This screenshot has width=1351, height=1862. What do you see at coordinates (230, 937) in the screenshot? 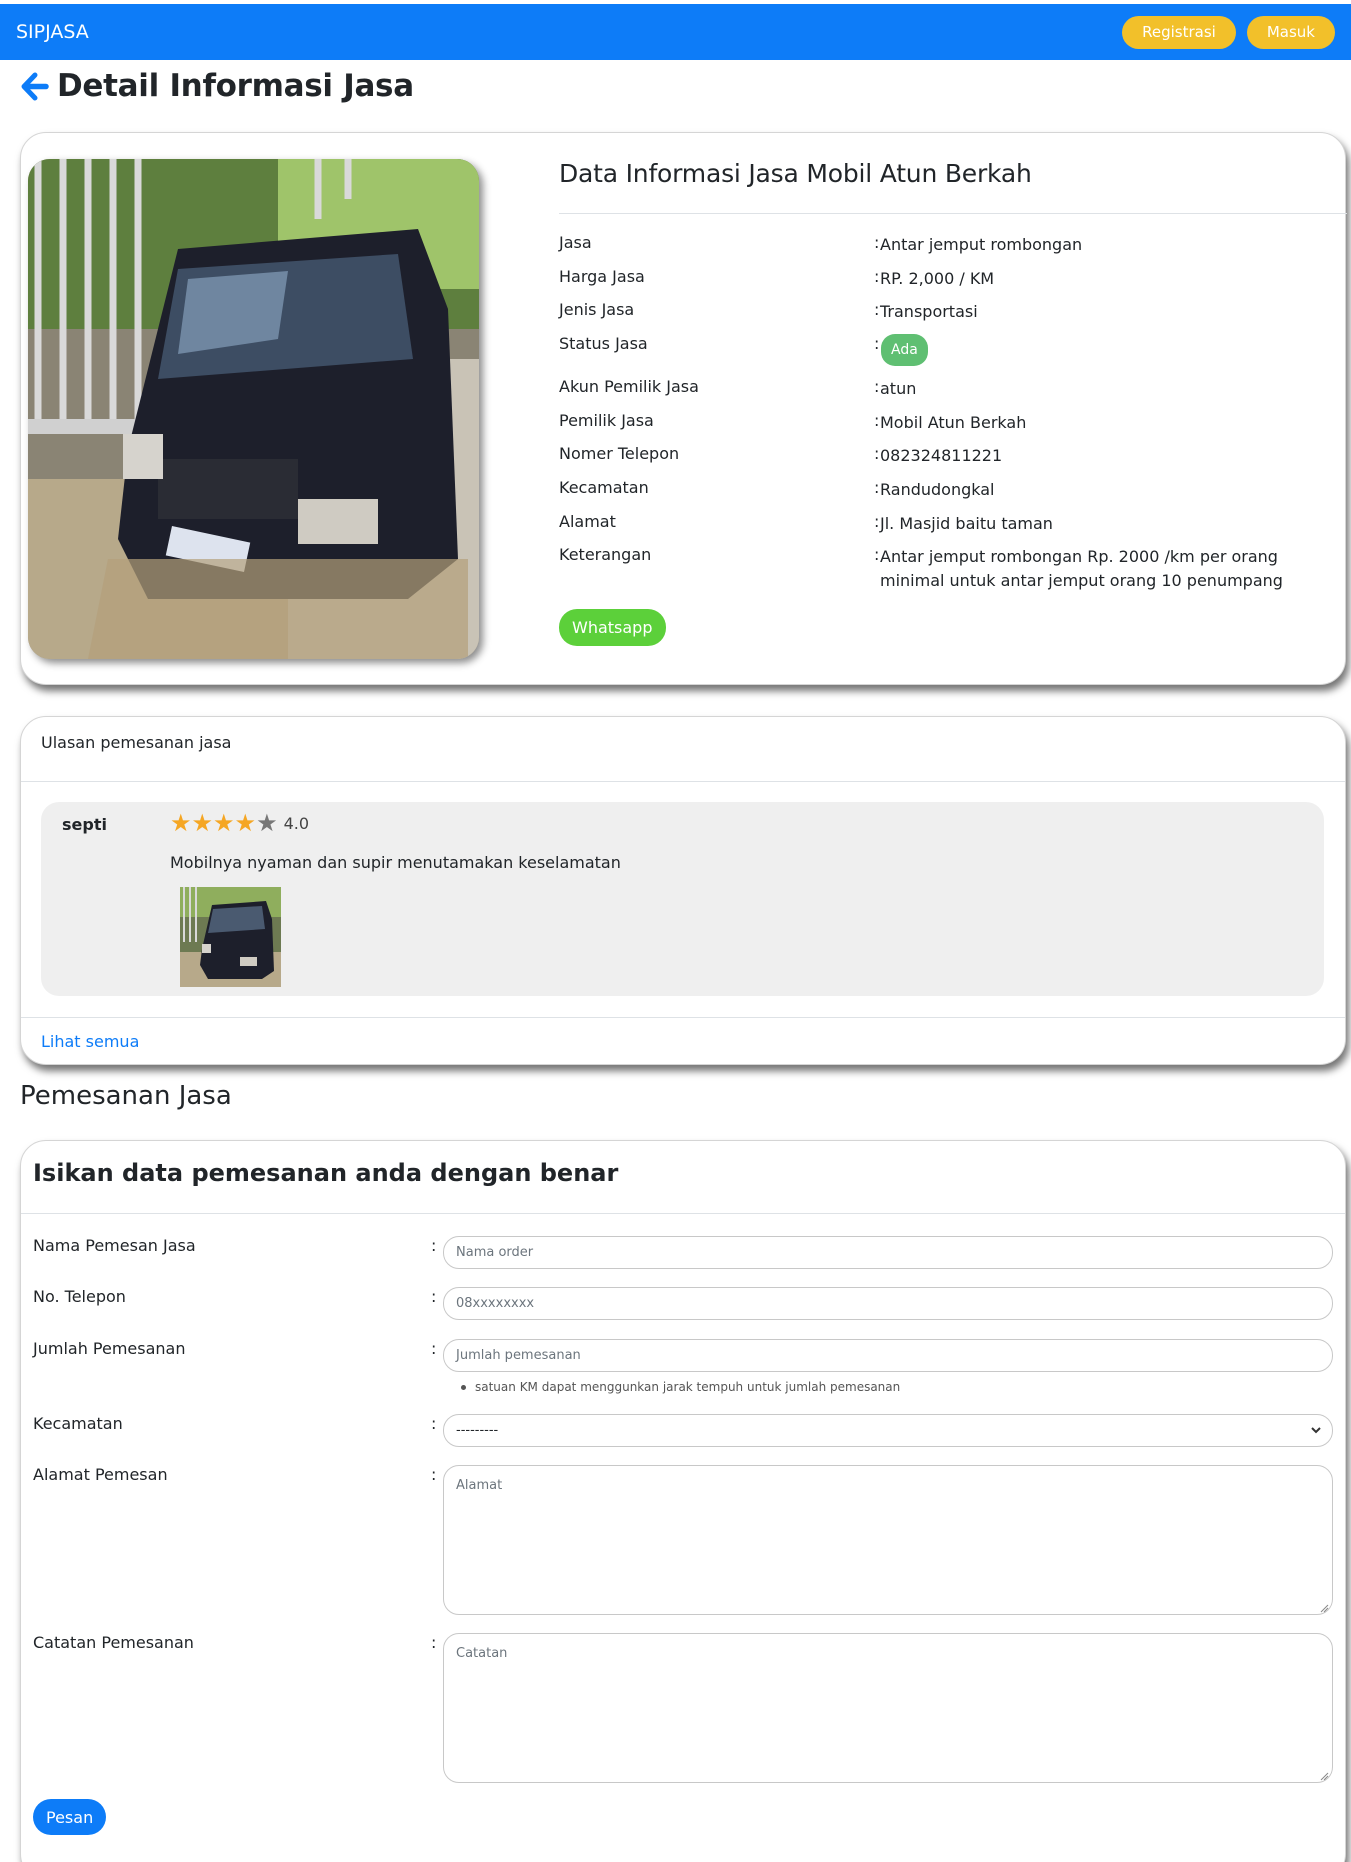
I see `review-photo` at bounding box center [230, 937].